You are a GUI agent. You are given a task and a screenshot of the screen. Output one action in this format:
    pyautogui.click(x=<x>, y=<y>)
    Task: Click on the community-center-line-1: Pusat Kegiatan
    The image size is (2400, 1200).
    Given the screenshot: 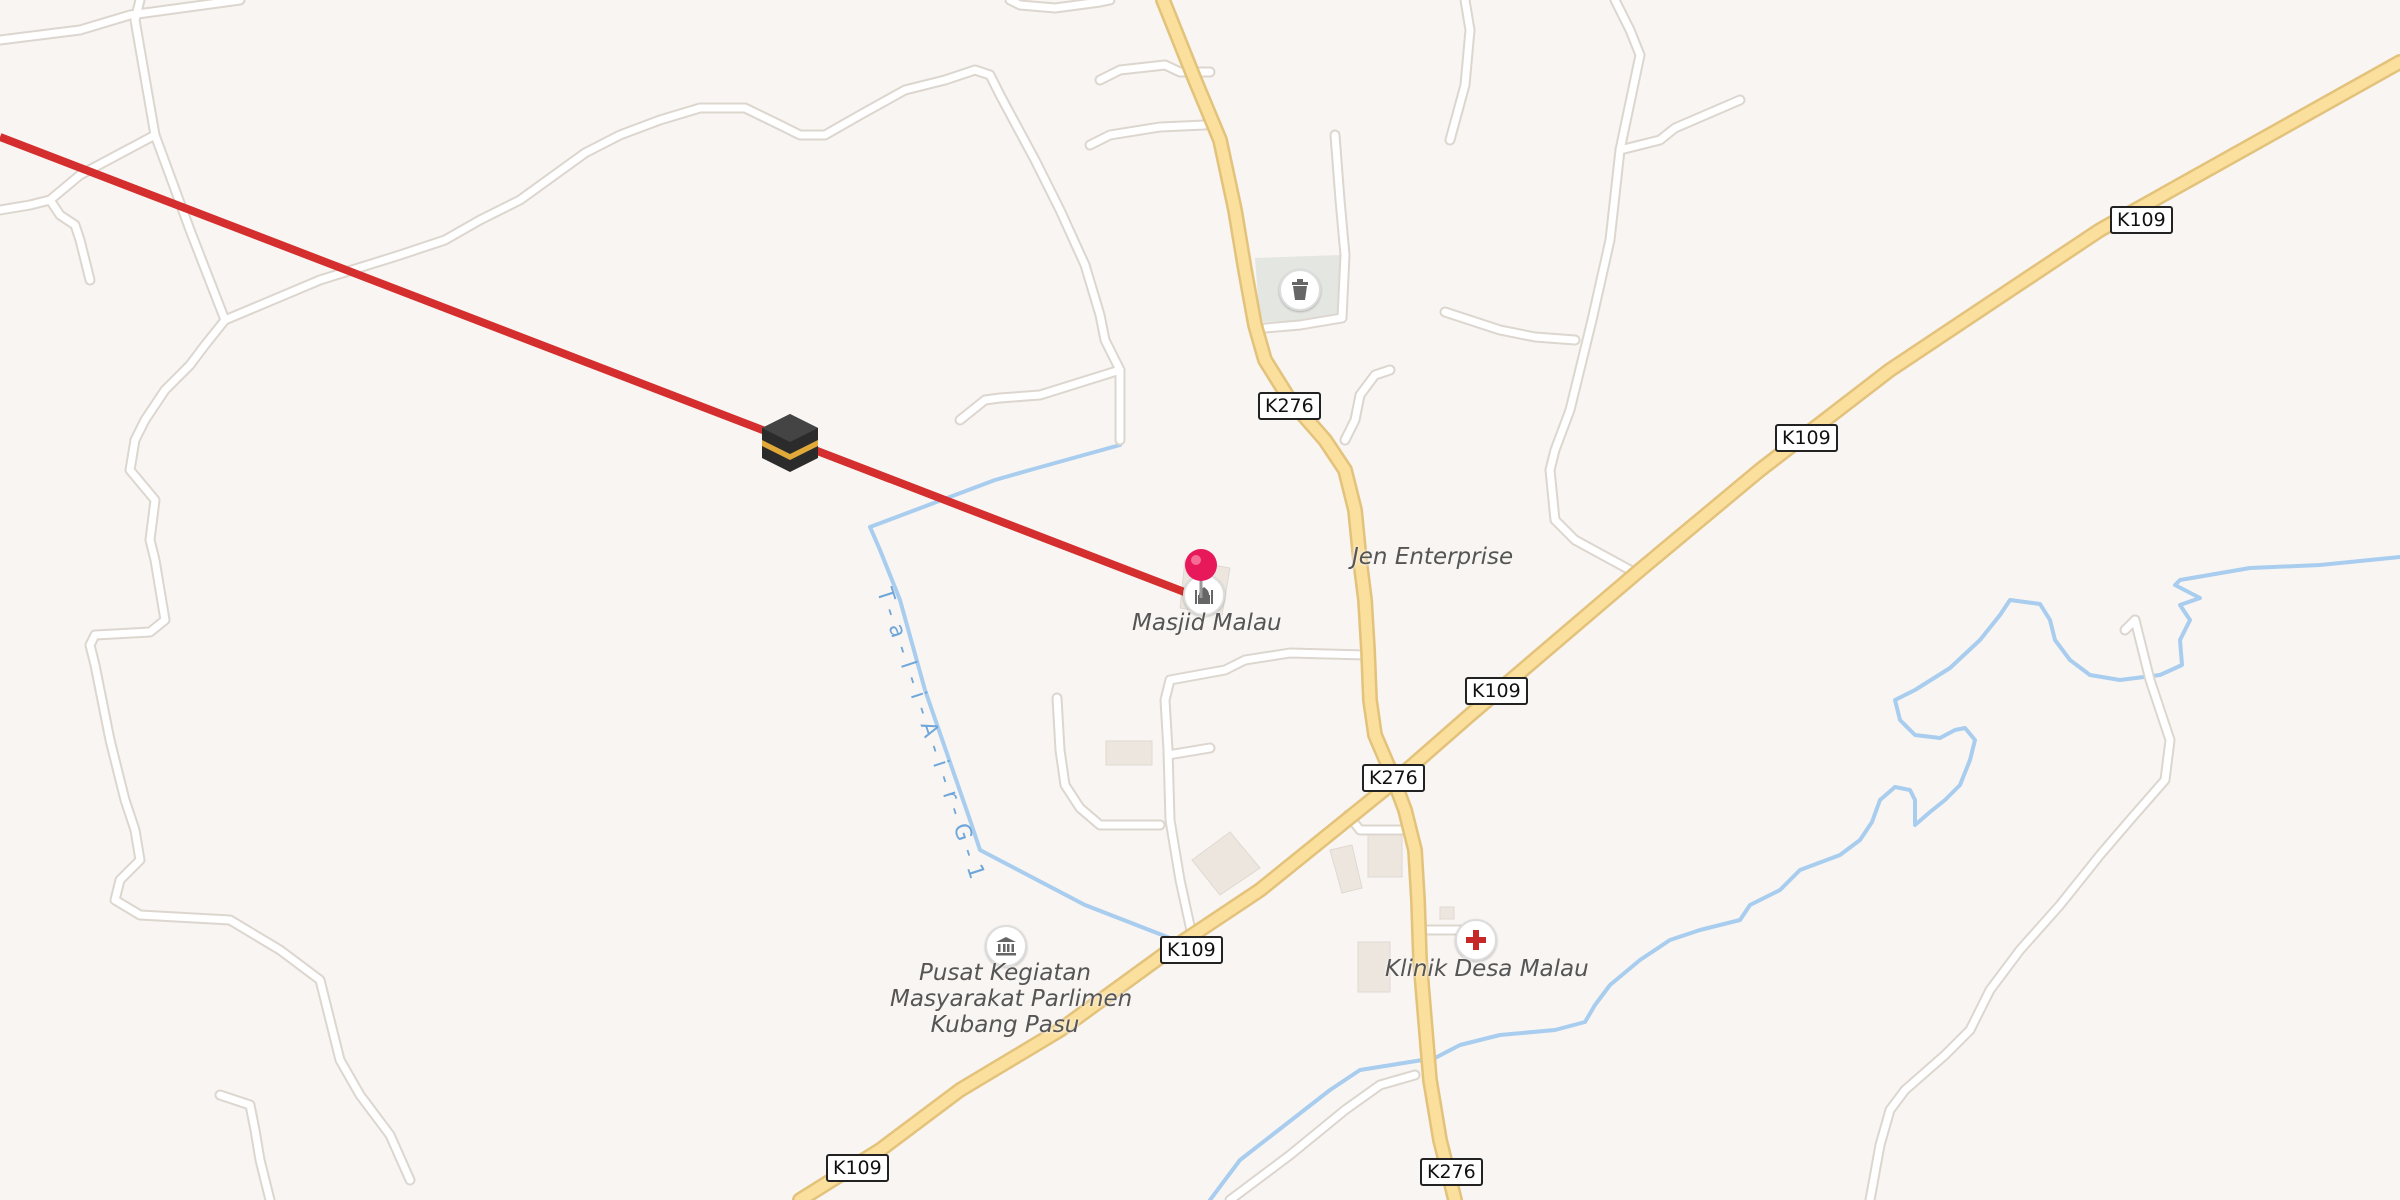 What is the action you would take?
    pyautogui.click(x=1005, y=973)
    